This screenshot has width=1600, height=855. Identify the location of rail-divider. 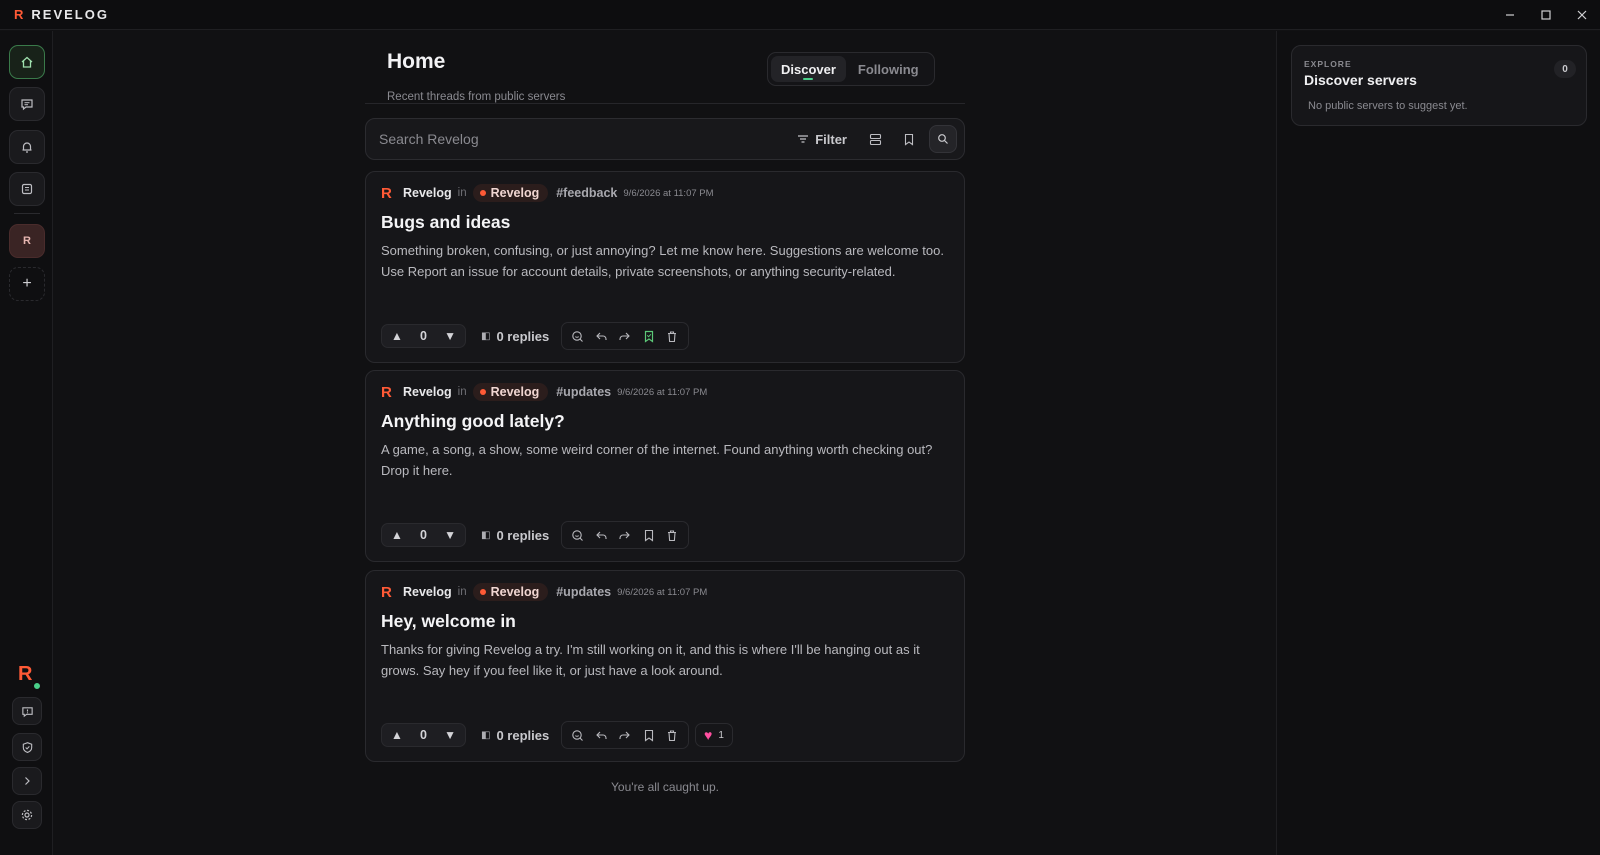
(27, 213).